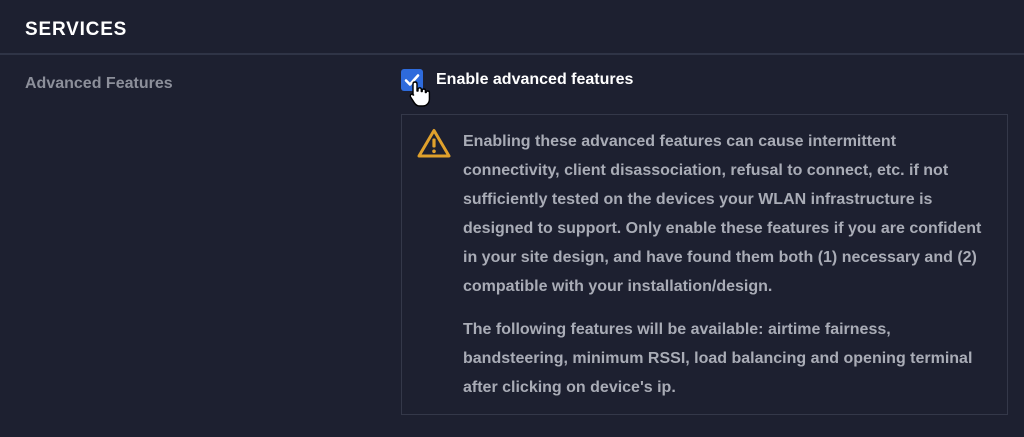 The height and width of the screenshot is (437, 1024). Describe the element at coordinates (434, 143) in the screenshot. I see `warning-triangle-icon` at that location.